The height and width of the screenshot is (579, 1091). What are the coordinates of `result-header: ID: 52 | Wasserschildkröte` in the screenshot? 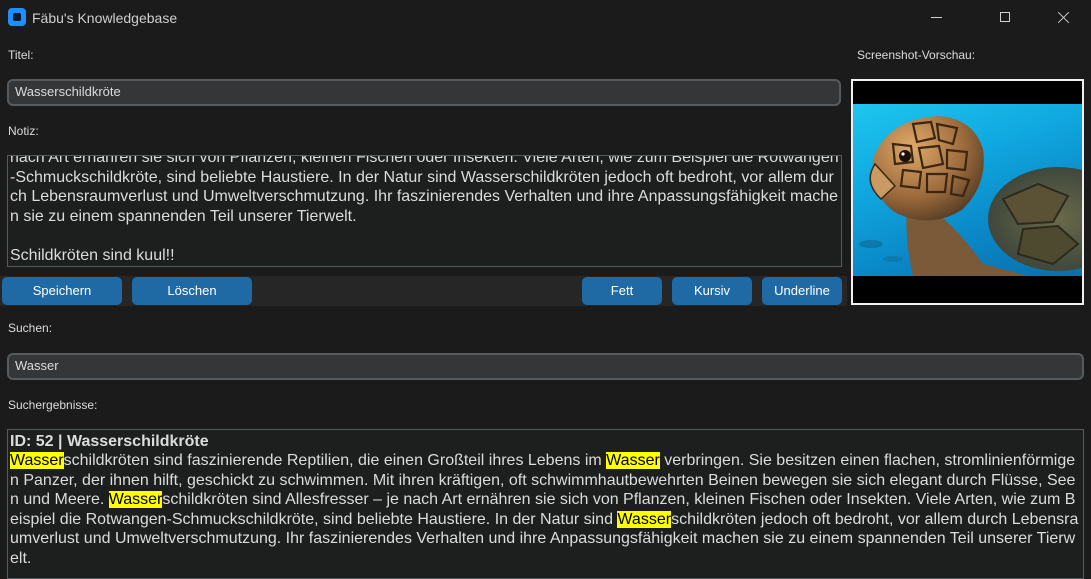 It's located at (109, 441).